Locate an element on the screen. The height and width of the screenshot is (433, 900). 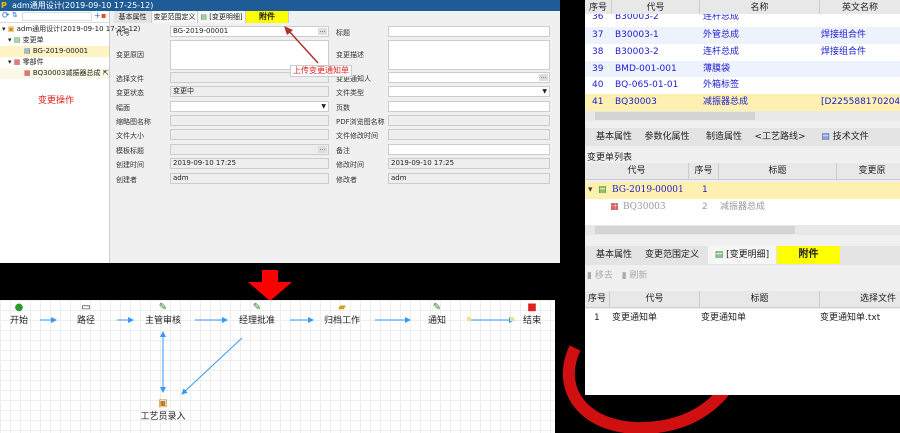
node-label: 经理批准 is located at coordinates (256, 321).